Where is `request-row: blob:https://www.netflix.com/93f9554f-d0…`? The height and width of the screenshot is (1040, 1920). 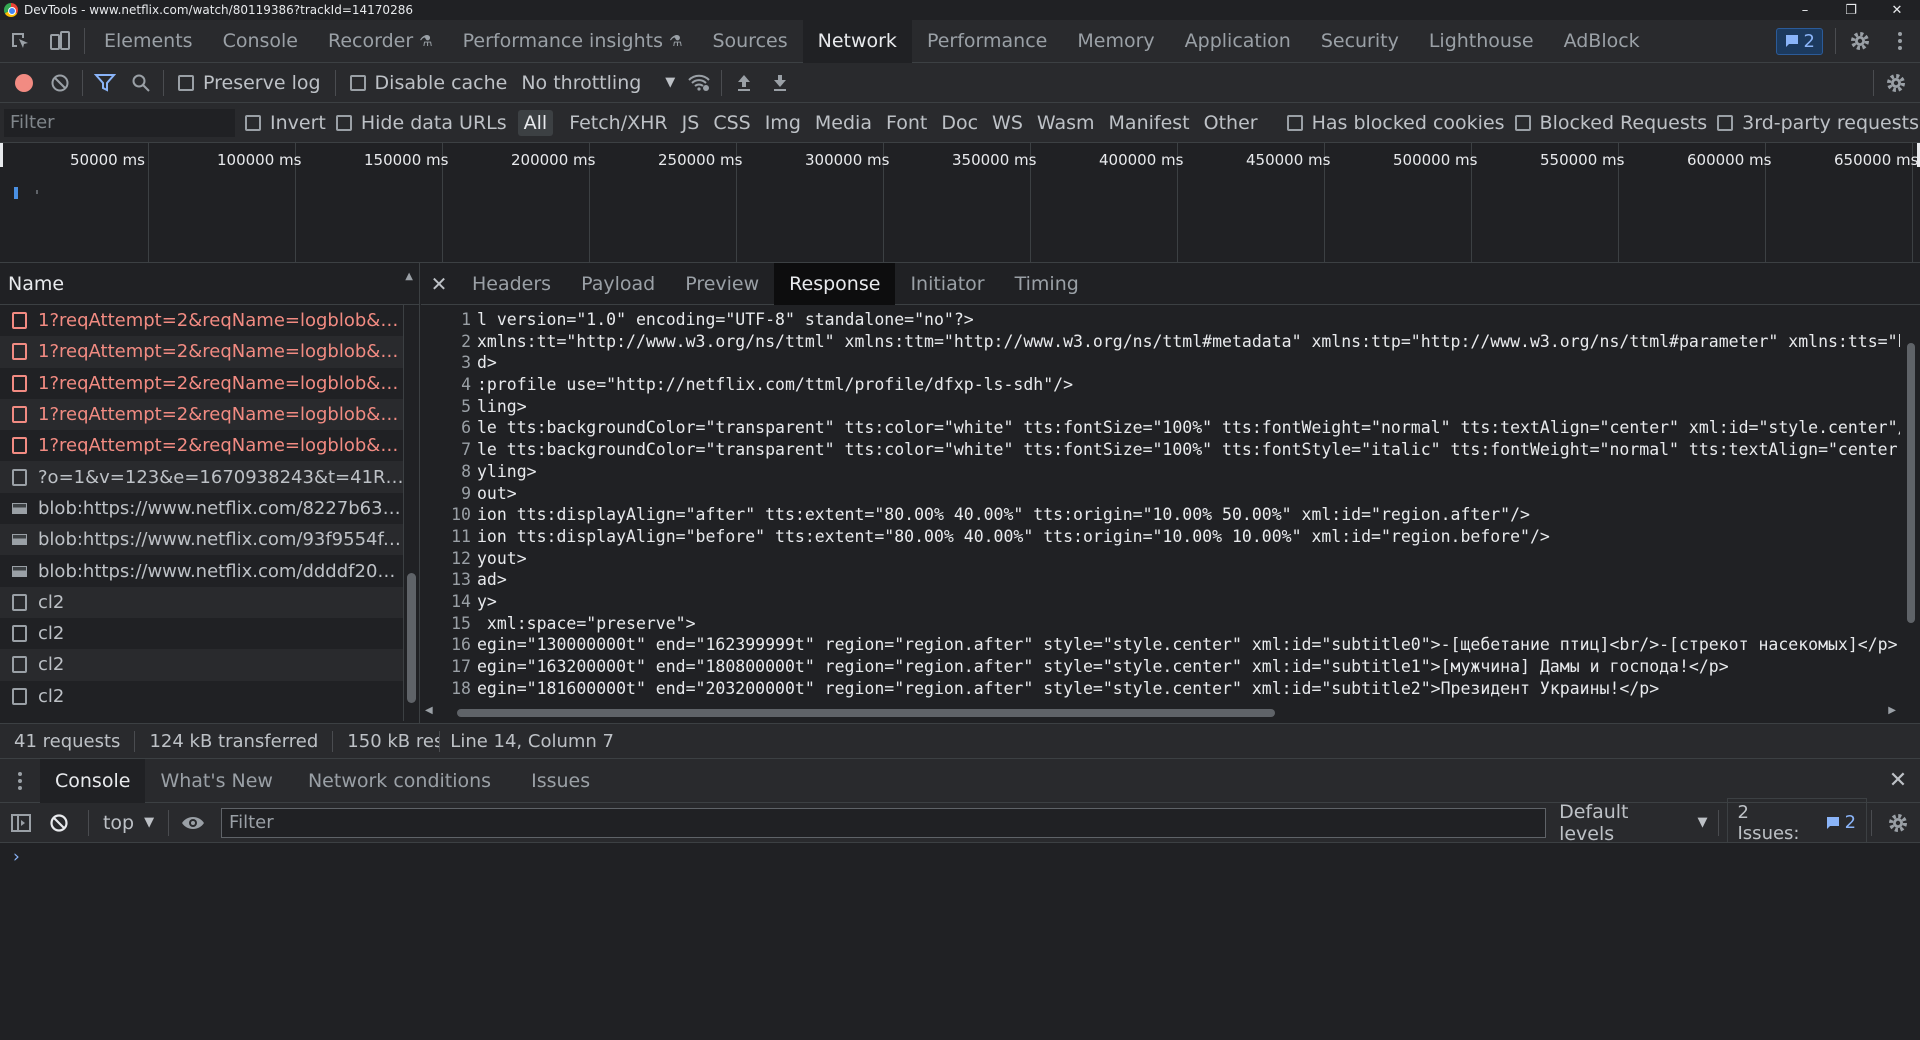 request-row: blob:https://www.netflix.com/93f9554f-d0… is located at coordinates (202, 540).